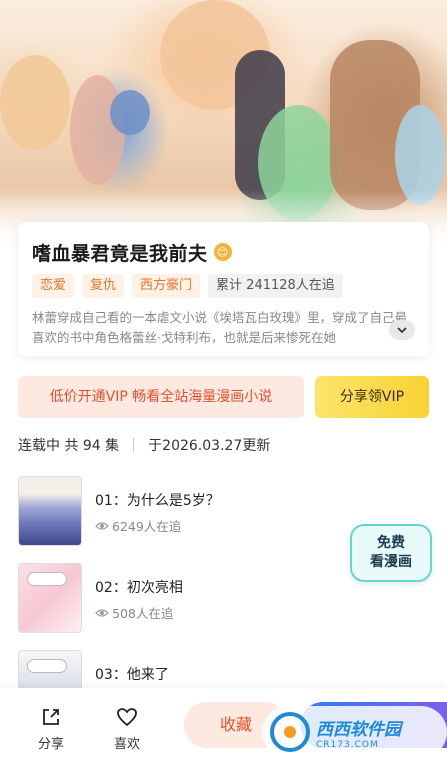  I want to click on like-button: 喜欢, so click(127, 729).